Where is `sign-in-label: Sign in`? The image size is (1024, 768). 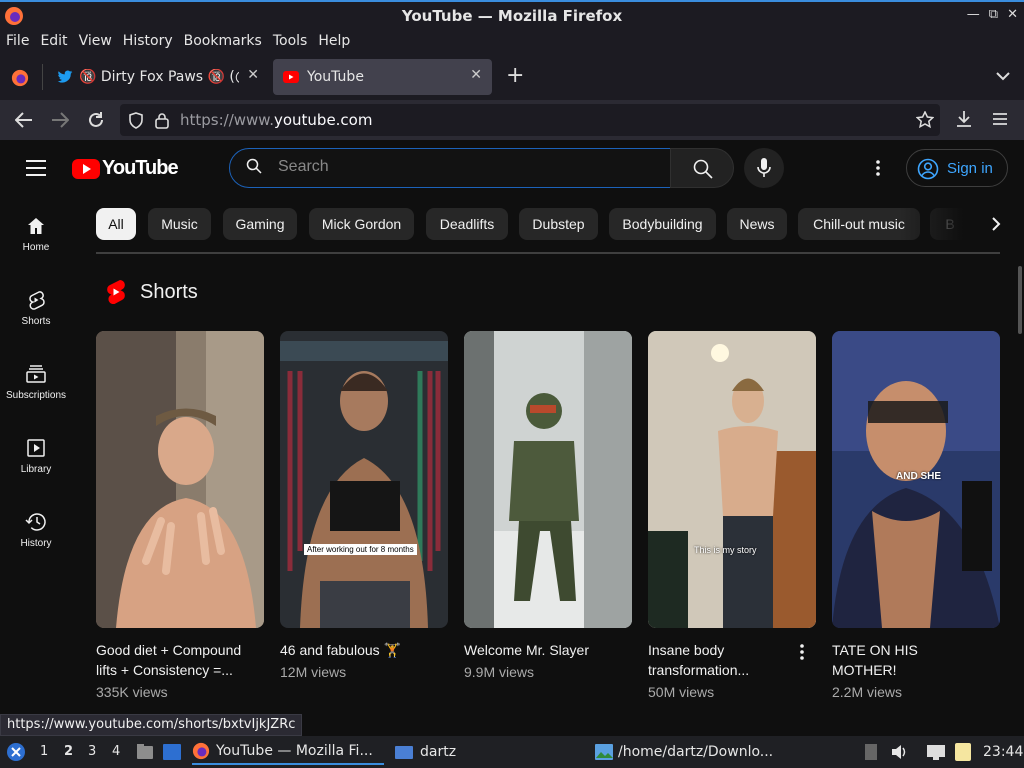
sign-in-label: Sign in is located at coordinates (970, 168).